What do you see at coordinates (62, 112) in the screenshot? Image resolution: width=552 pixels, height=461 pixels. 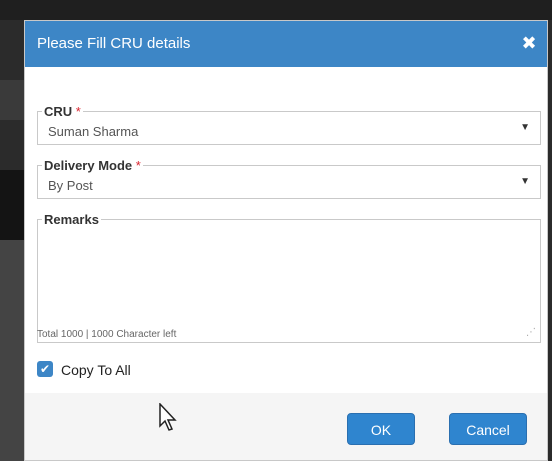 I see `cru-label: CRU *` at bounding box center [62, 112].